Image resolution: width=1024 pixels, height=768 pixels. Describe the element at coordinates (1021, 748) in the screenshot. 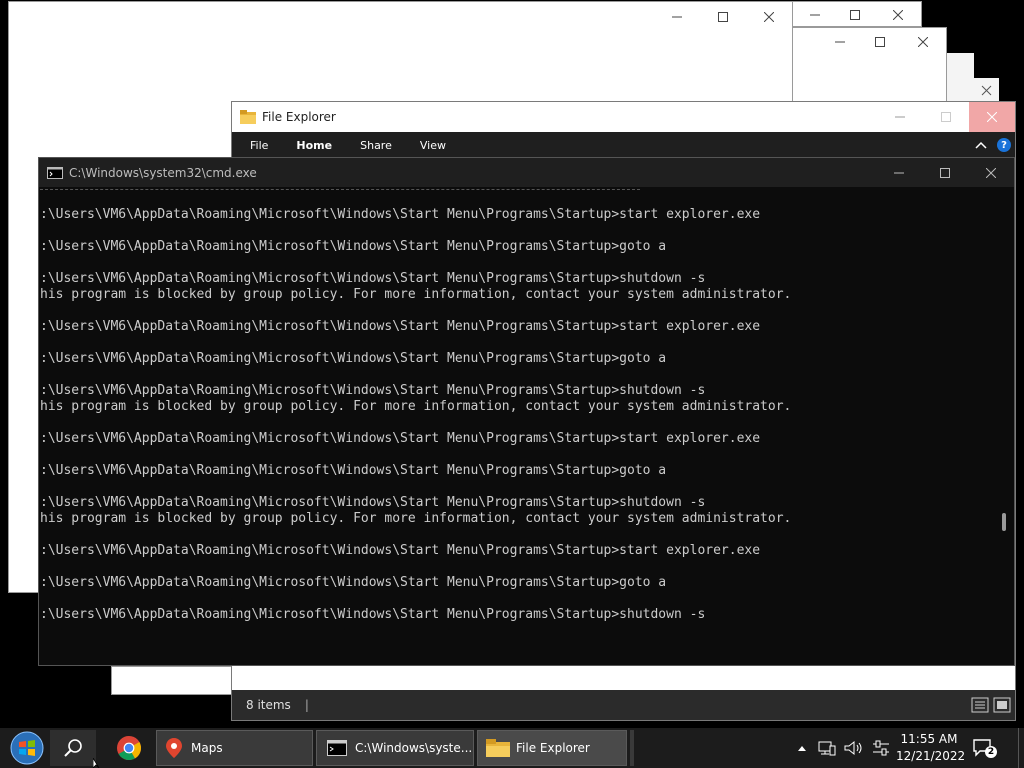

I see `show-desktop-button` at that location.